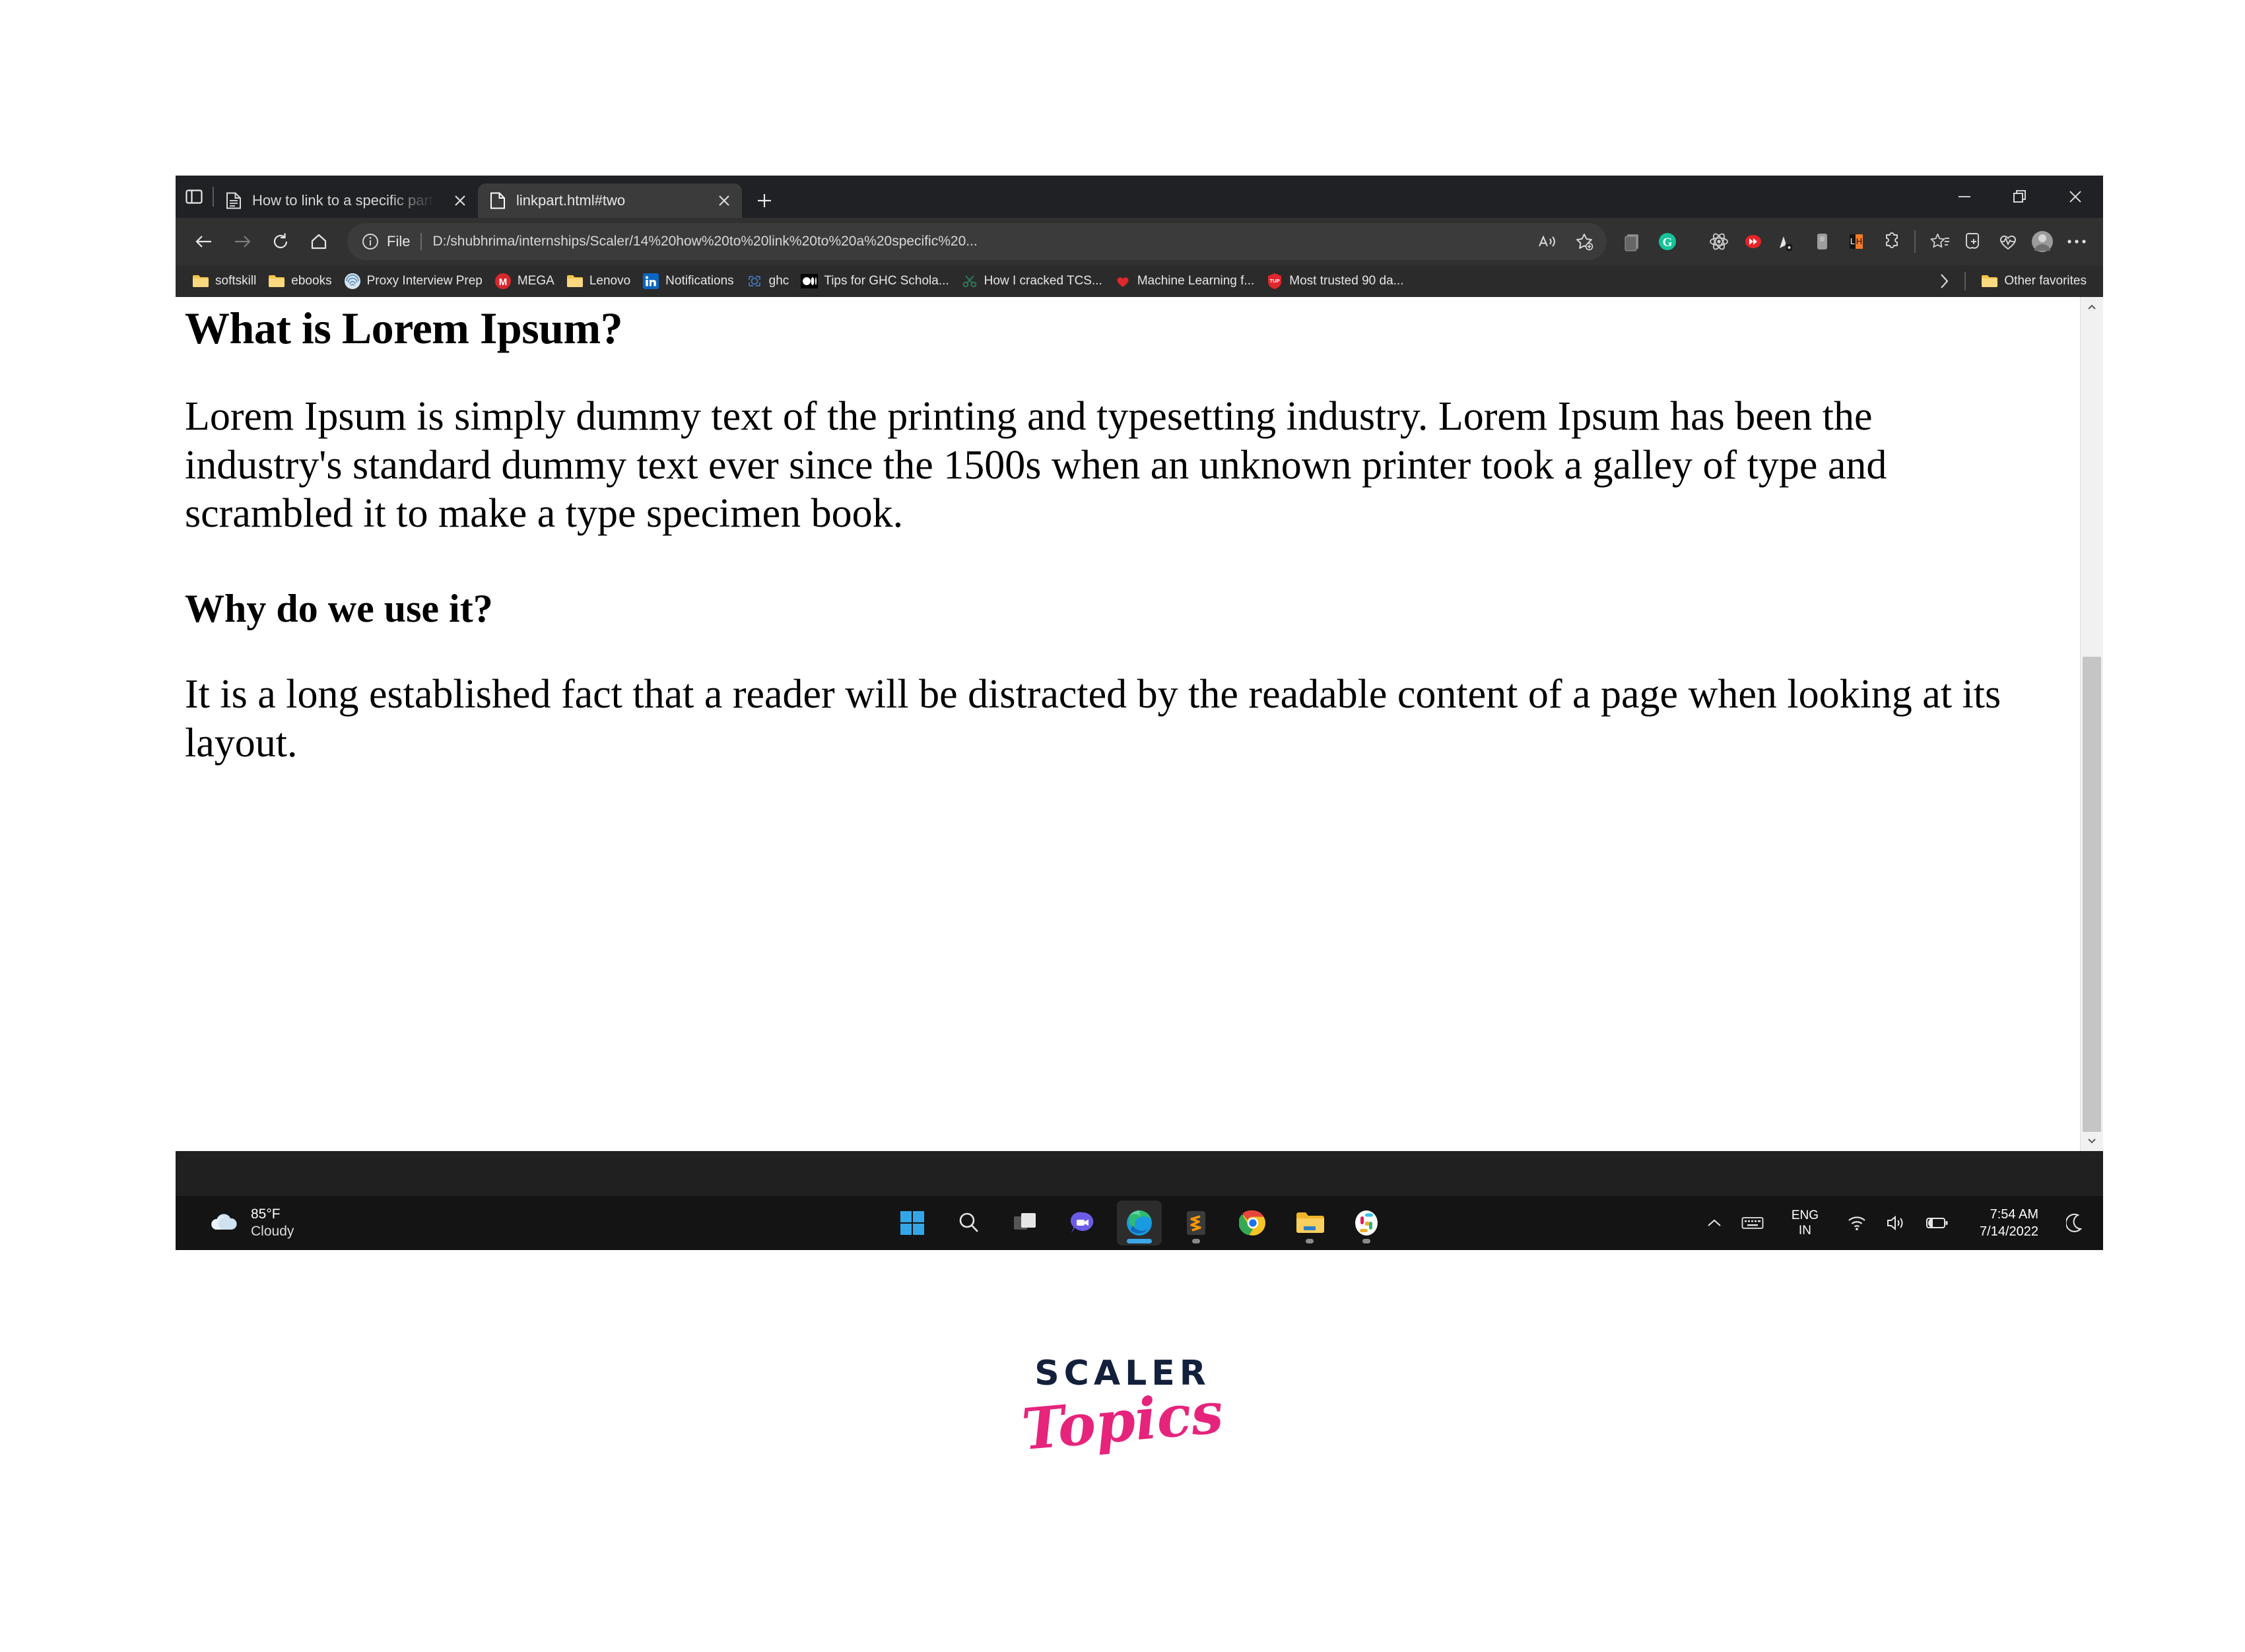  Describe the element at coordinates (2043, 241) in the screenshot. I see `profile-button` at that location.